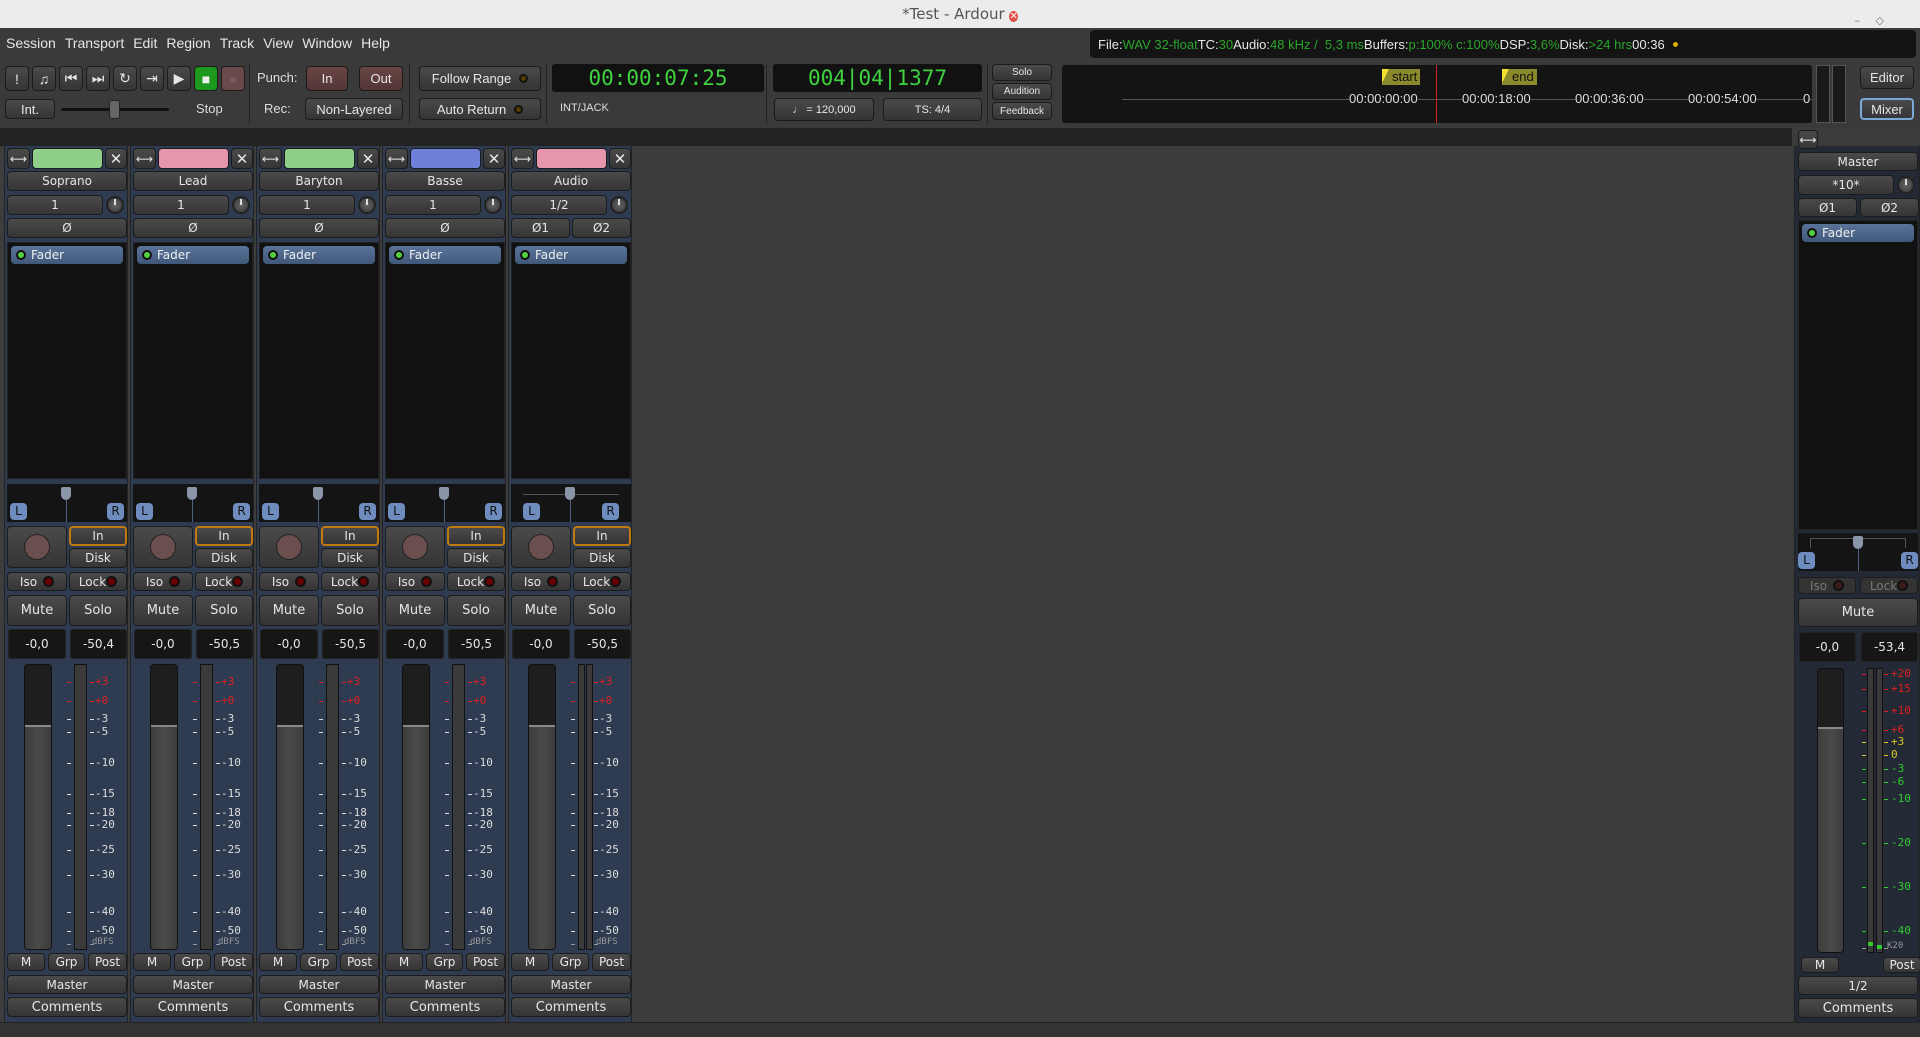 This screenshot has width=1920, height=1037. What do you see at coordinates (1887, 77) in the screenshot?
I see `editor-button: Editor` at bounding box center [1887, 77].